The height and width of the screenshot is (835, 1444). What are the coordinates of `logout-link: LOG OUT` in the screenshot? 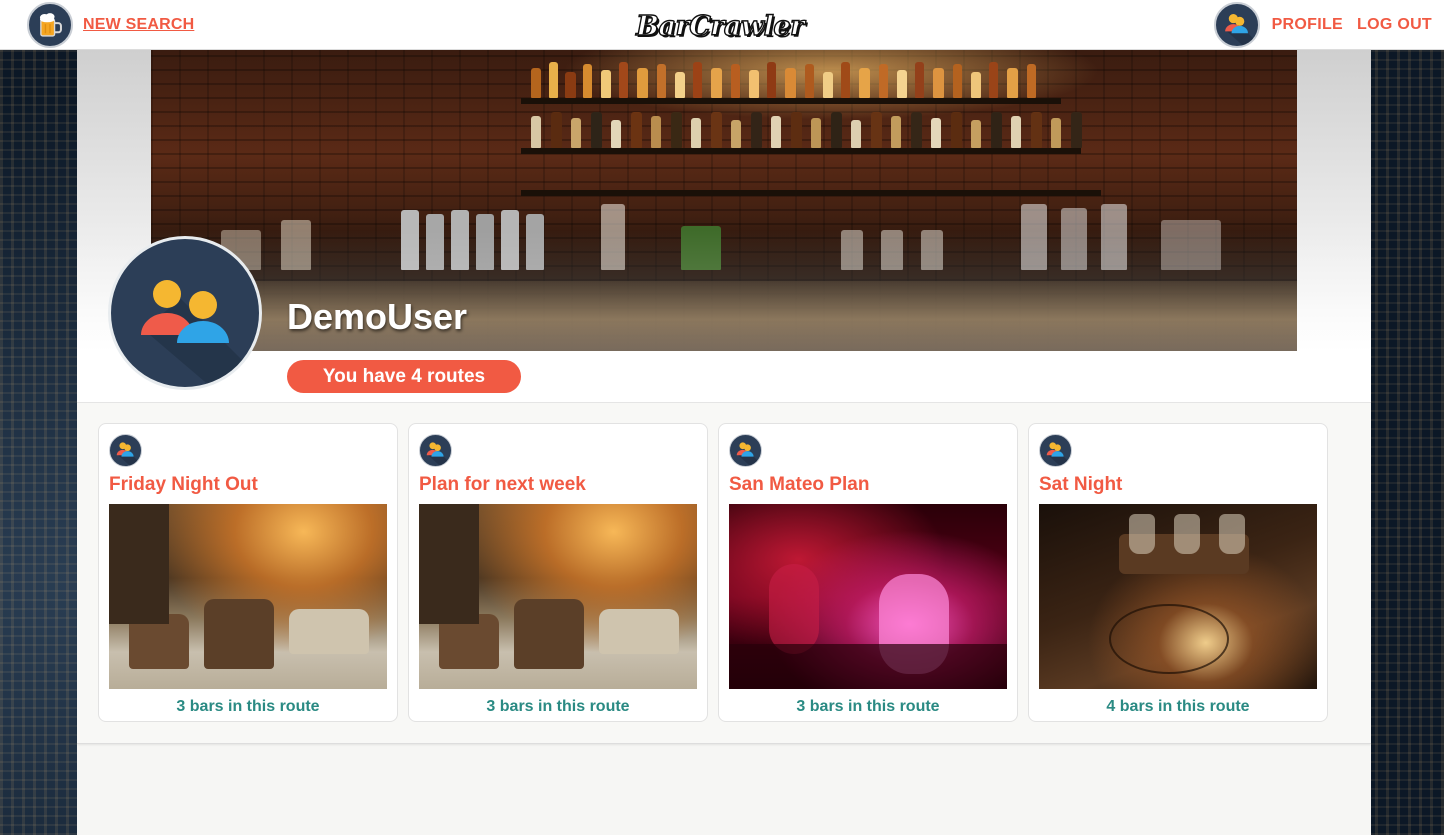 It's located at (1394, 25).